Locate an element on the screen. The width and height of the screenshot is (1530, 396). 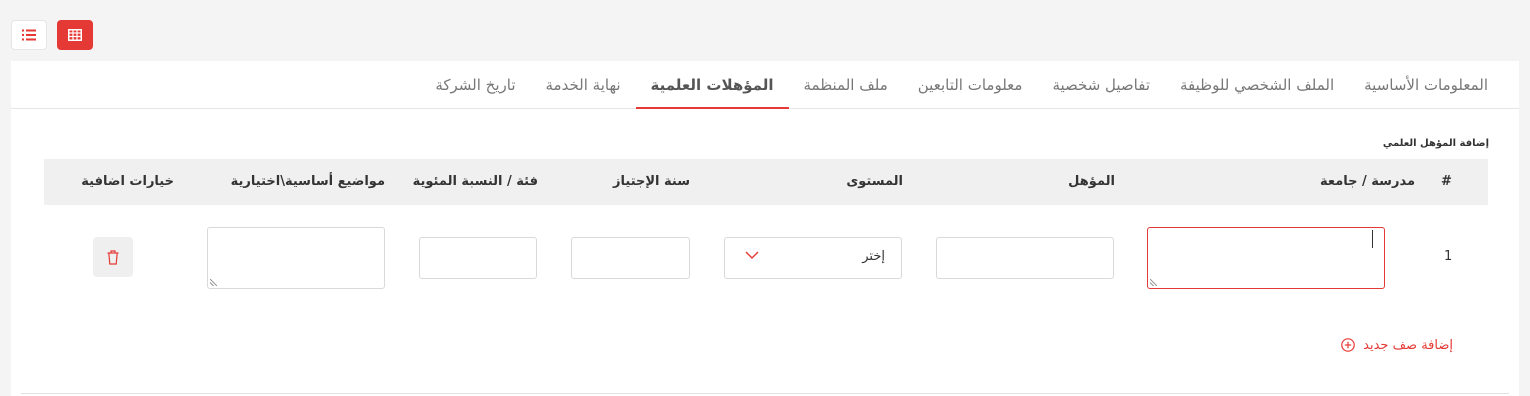
list-icon is located at coordinates (29, 35).